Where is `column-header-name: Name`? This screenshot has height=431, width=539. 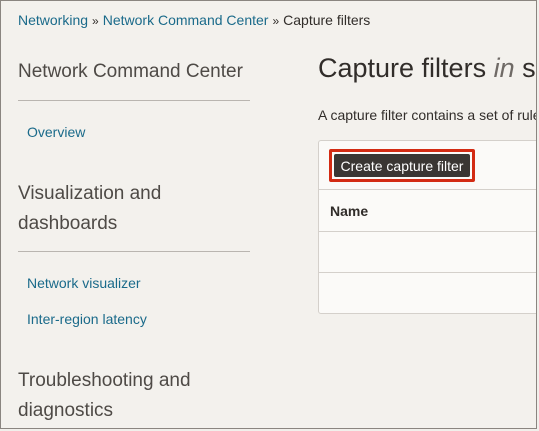 column-header-name: Name is located at coordinates (349, 211).